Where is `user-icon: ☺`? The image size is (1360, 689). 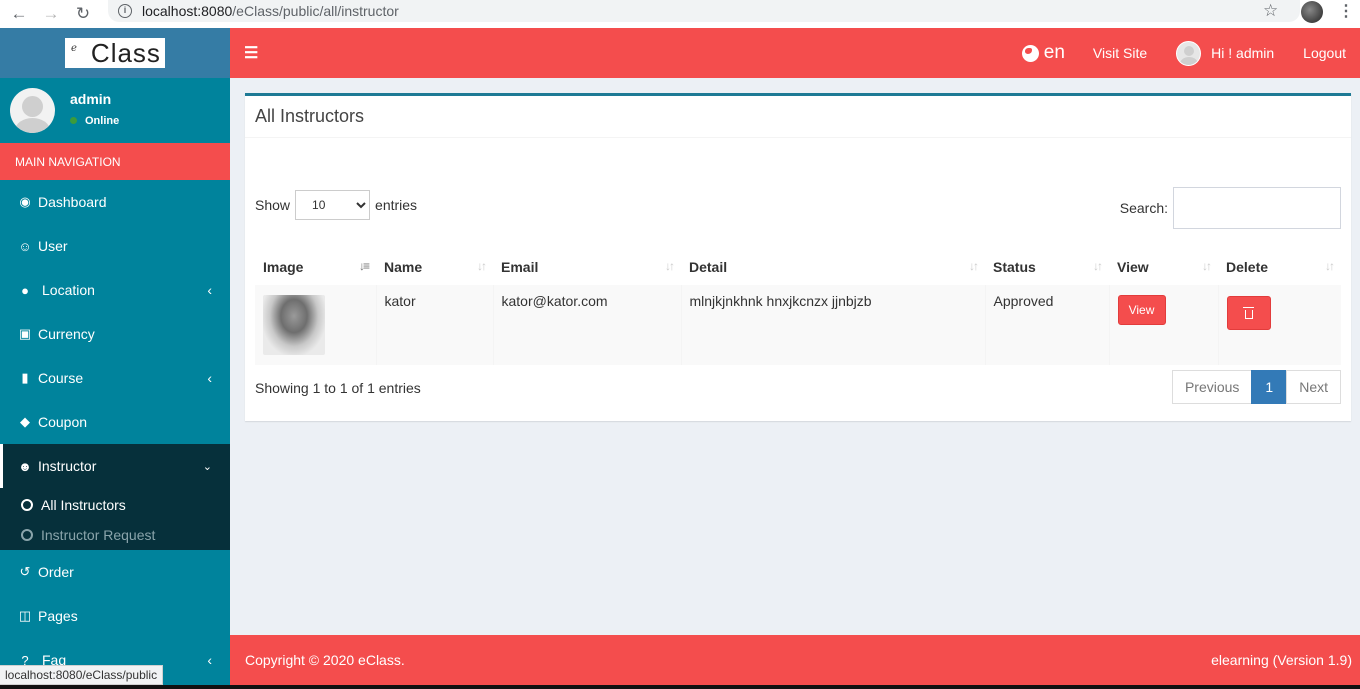 user-icon: ☺ is located at coordinates (25, 246).